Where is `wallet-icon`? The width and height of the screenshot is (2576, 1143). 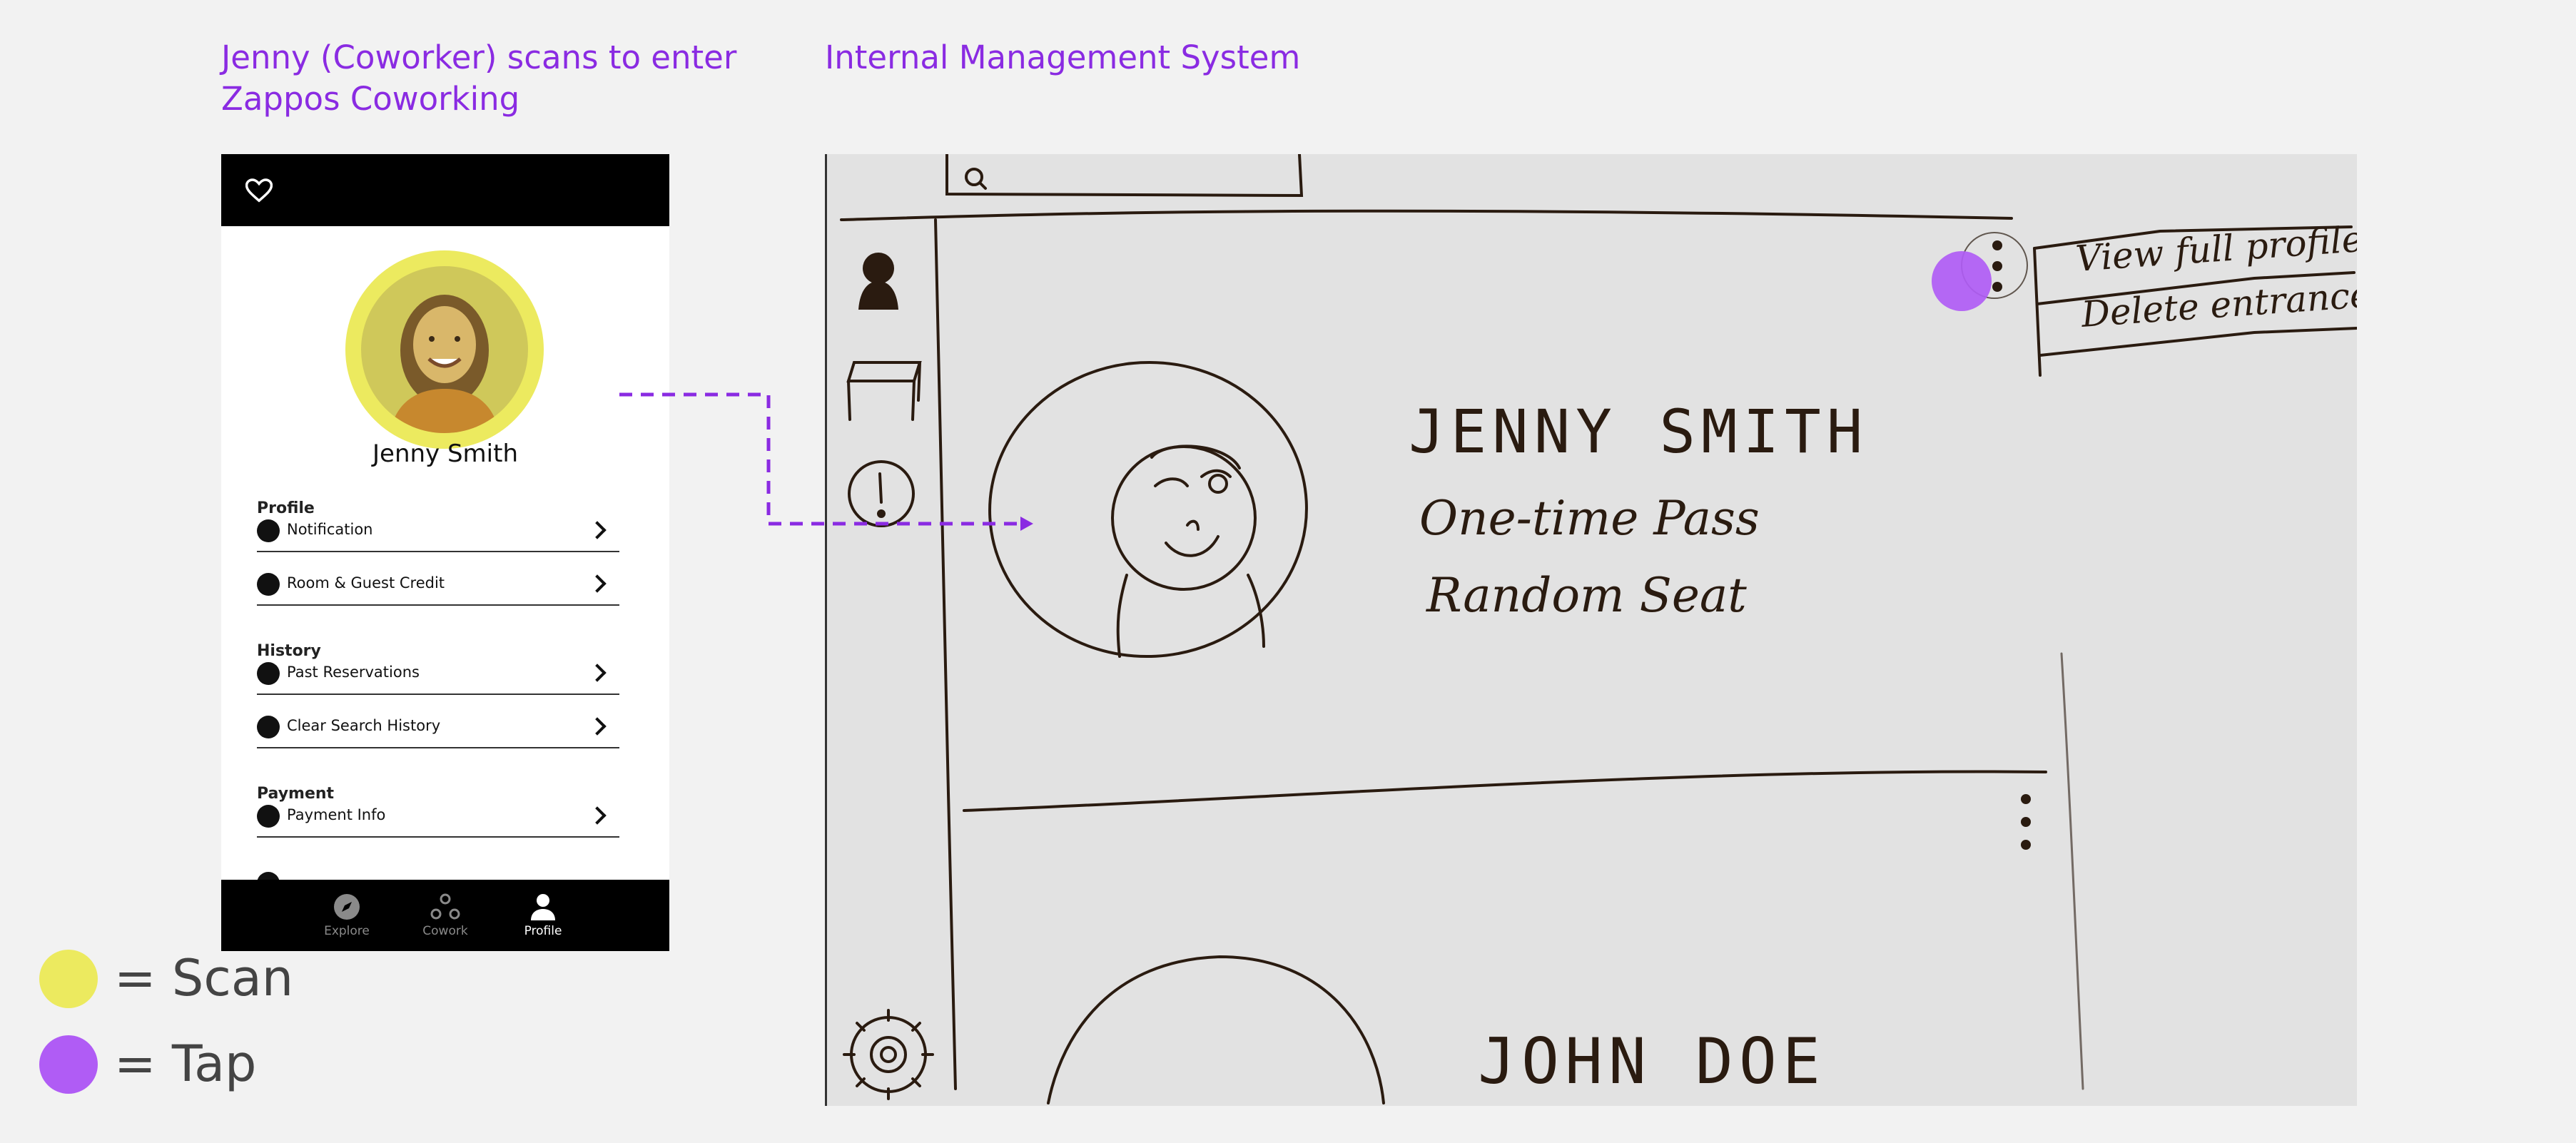
wallet-icon is located at coordinates (268, 816).